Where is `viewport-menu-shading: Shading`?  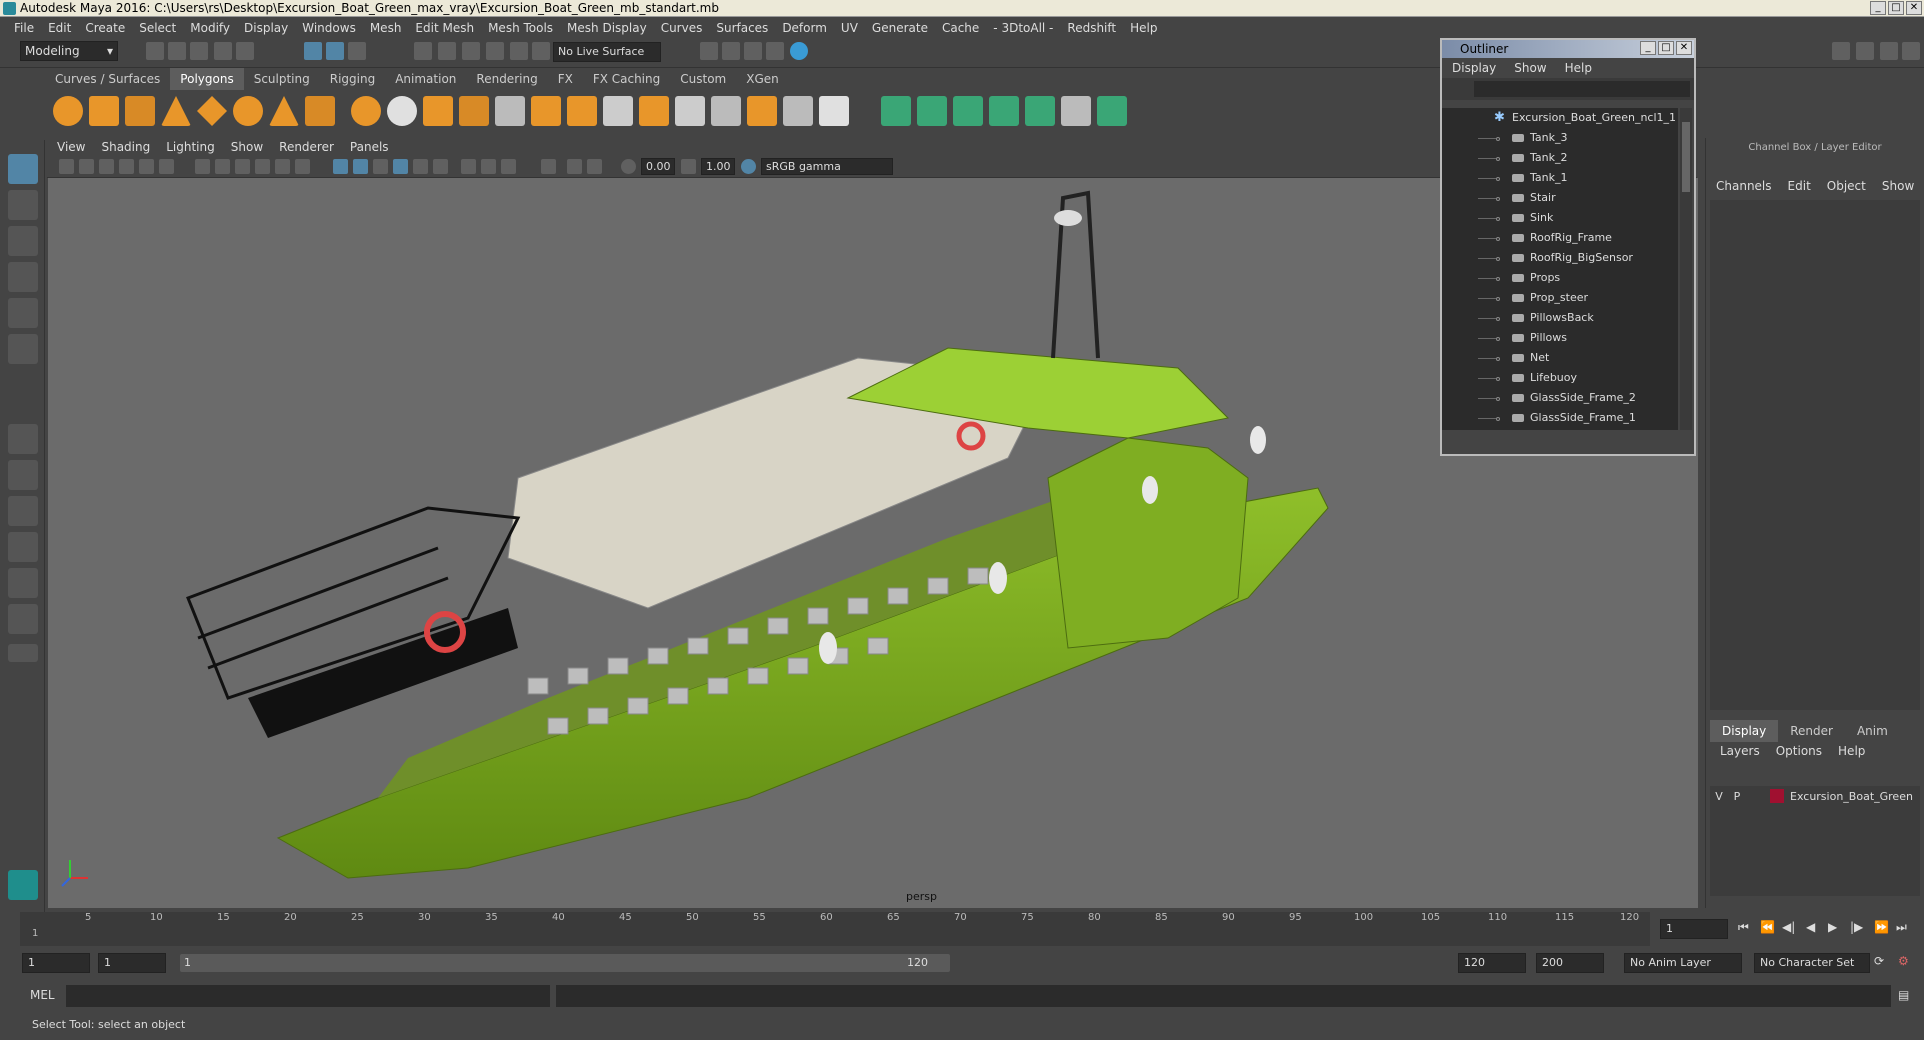
viewport-menu-shading: Shading is located at coordinates (125, 147).